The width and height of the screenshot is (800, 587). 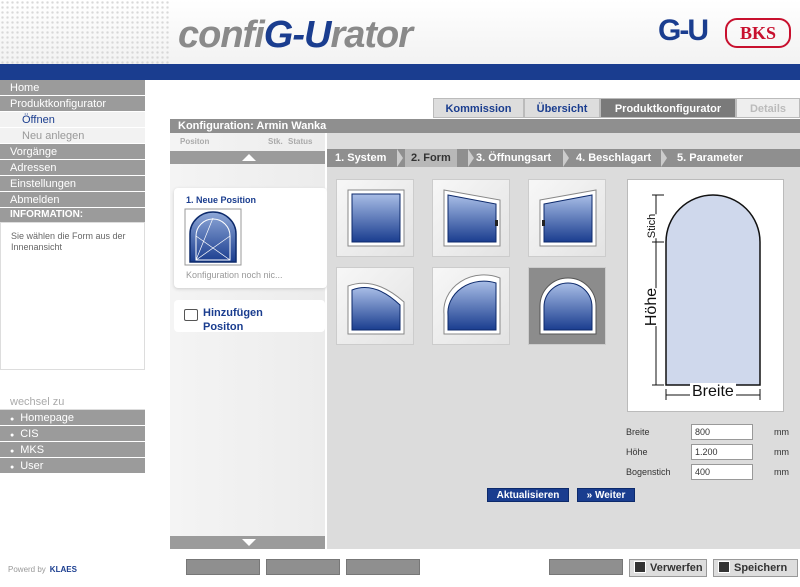 What do you see at coordinates (72, 200) in the screenshot?
I see `nav-abmelden: Abmelden` at bounding box center [72, 200].